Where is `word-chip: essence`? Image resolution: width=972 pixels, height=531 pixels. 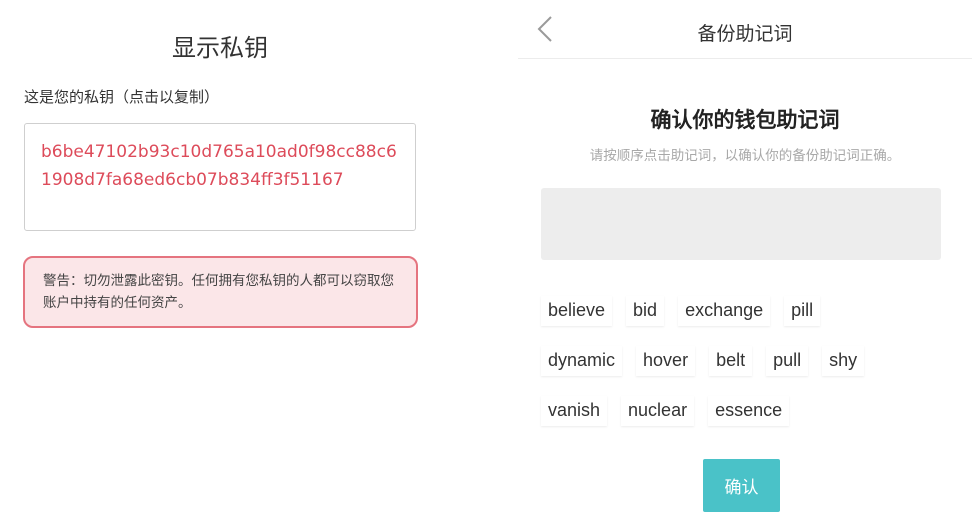
word-chip: essence is located at coordinates (749, 411).